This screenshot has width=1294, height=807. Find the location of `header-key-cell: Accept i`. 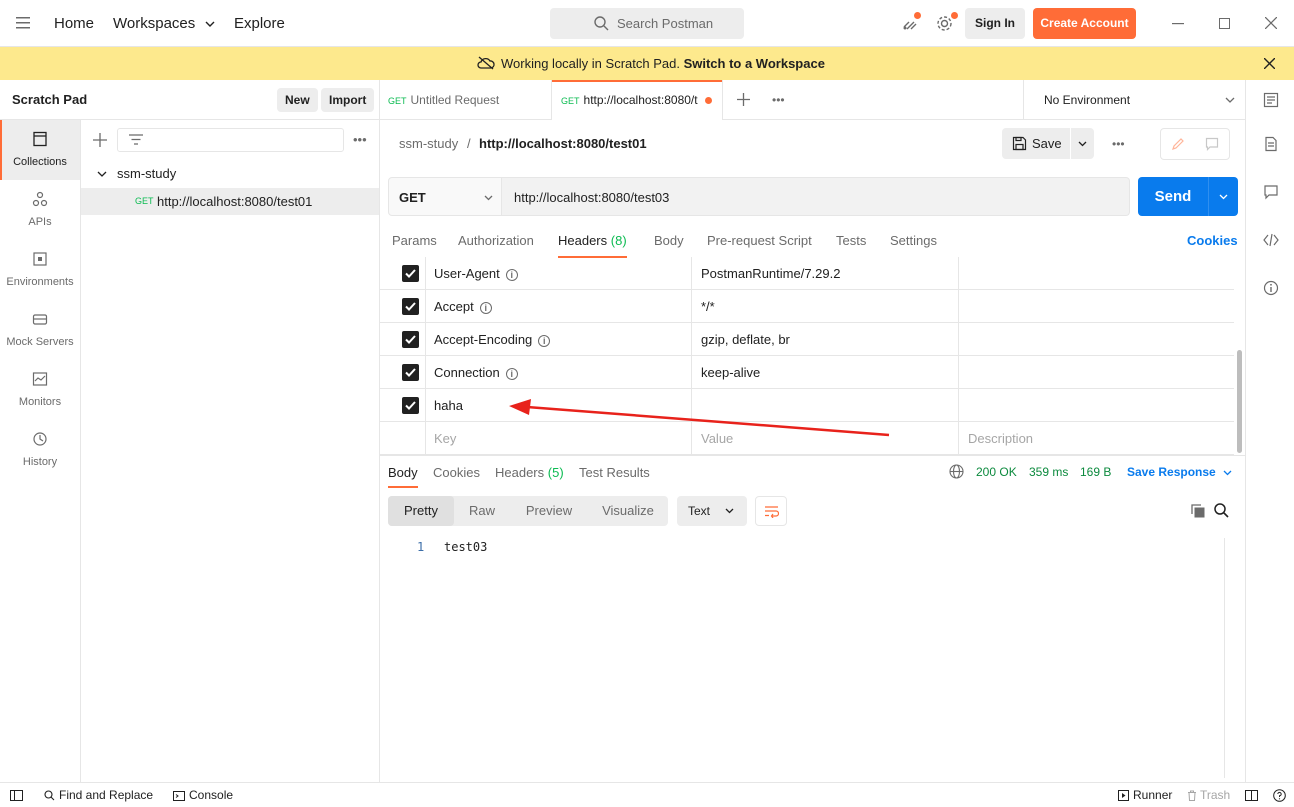

header-key-cell: Accept i is located at coordinates (463, 306).